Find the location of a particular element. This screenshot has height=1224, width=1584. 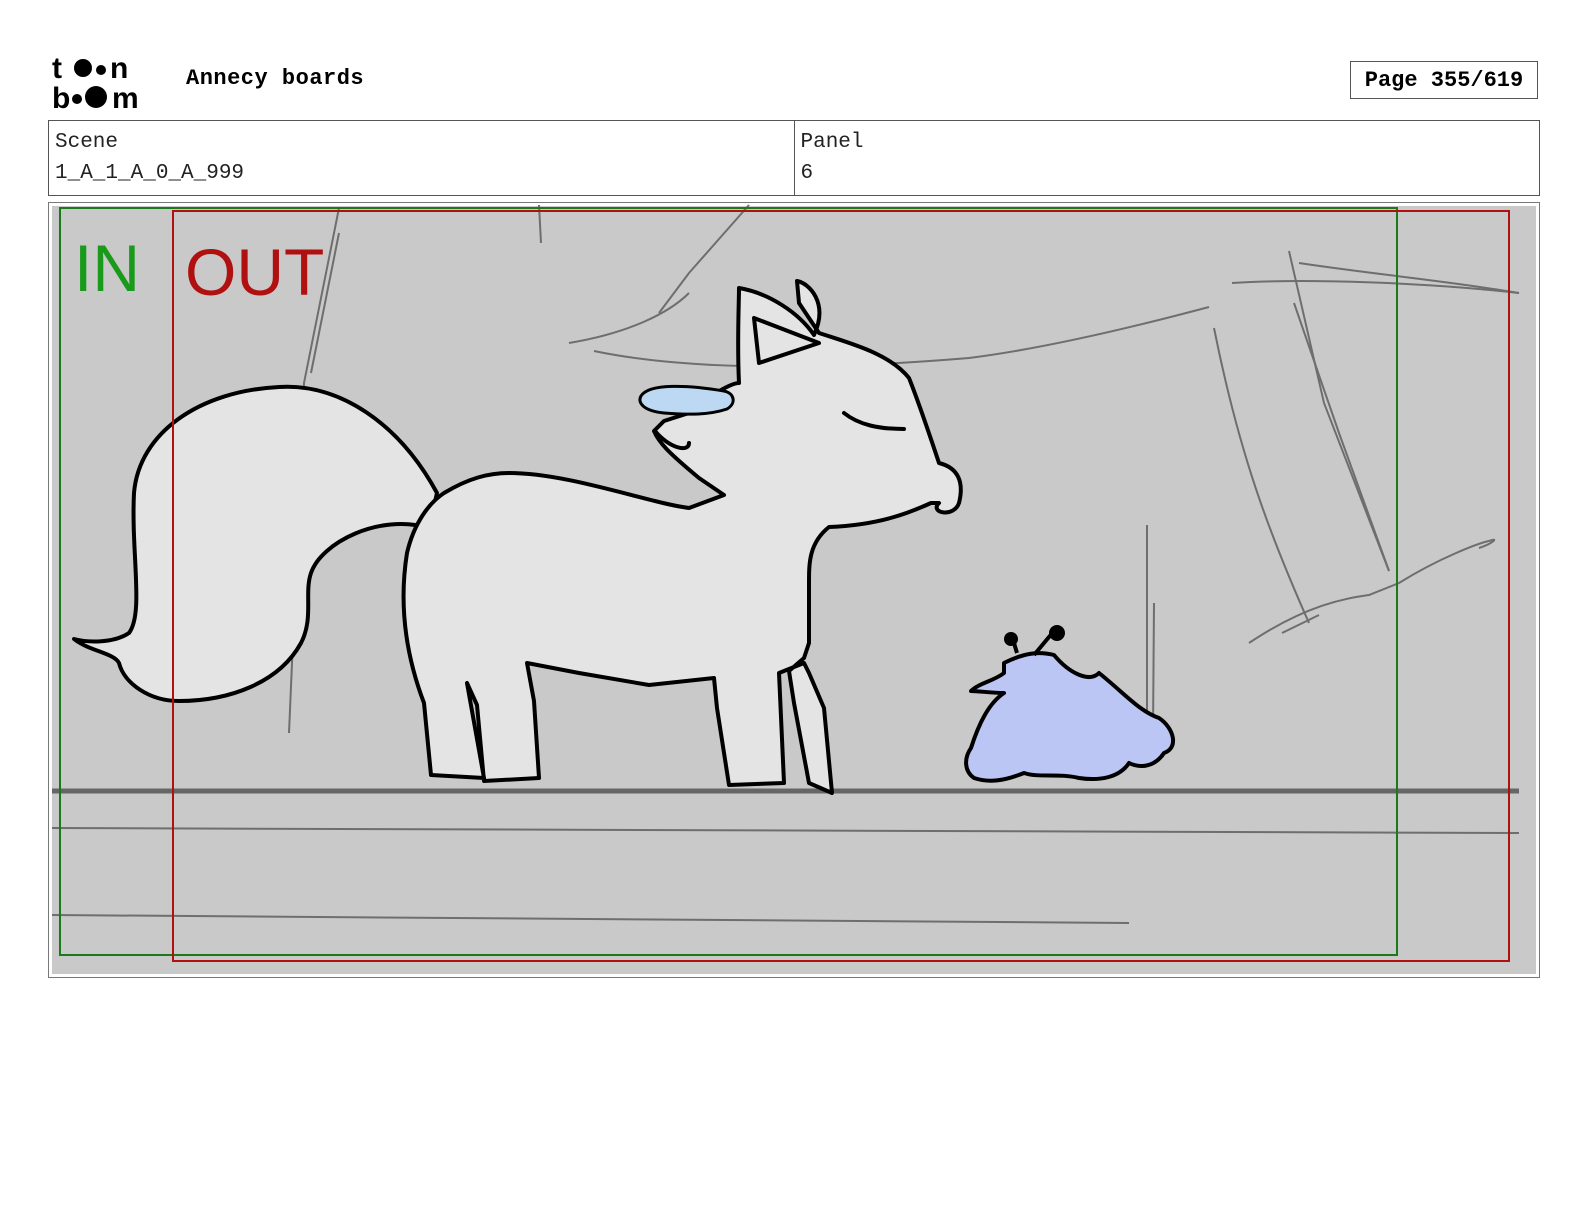

page-indicator: Page 355/619 is located at coordinates (1444, 80).